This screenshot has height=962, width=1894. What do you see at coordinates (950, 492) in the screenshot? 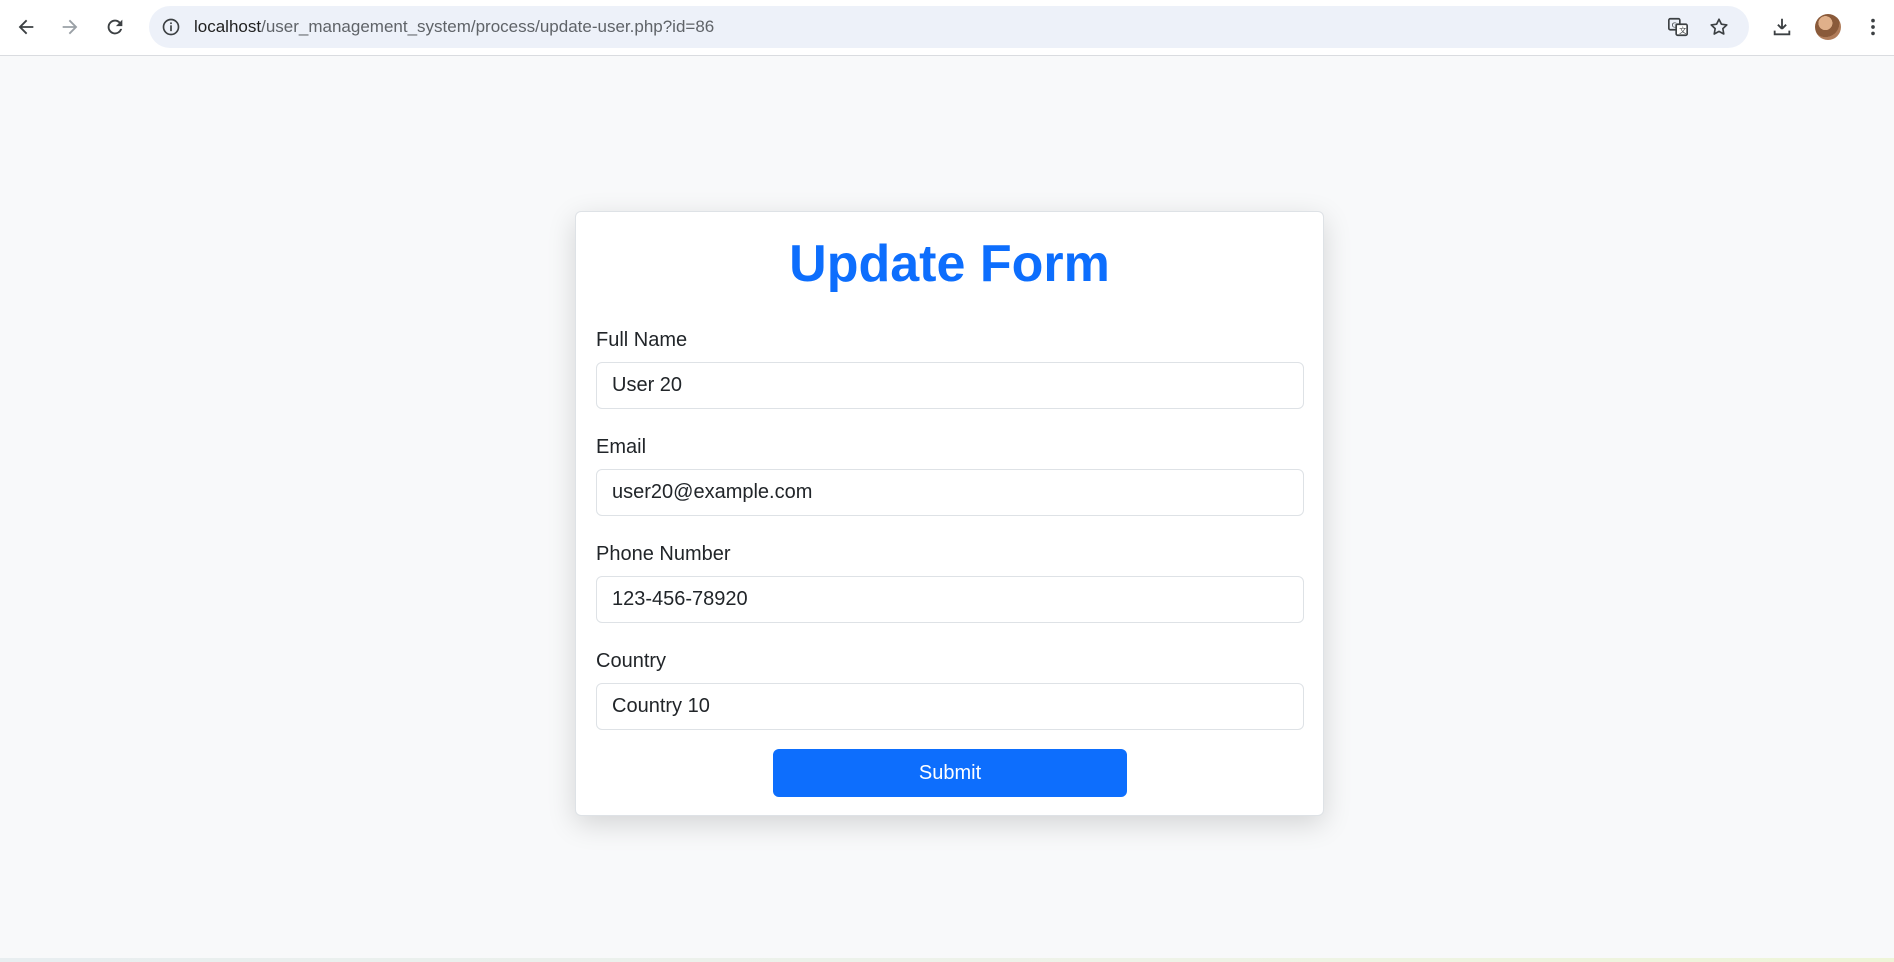
I see `email-field` at bounding box center [950, 492].